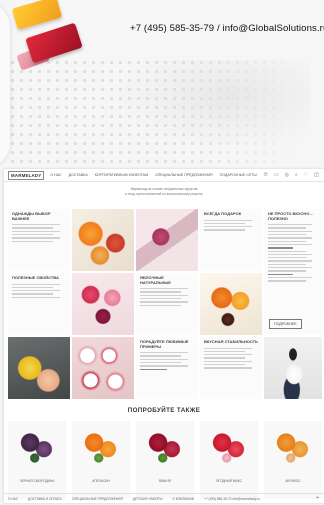 The height and width of the screenshot is (505, 324). Describe the element at coordinates (296, 175) in the screenshot. I see `search-icon: ⌕` at that location.